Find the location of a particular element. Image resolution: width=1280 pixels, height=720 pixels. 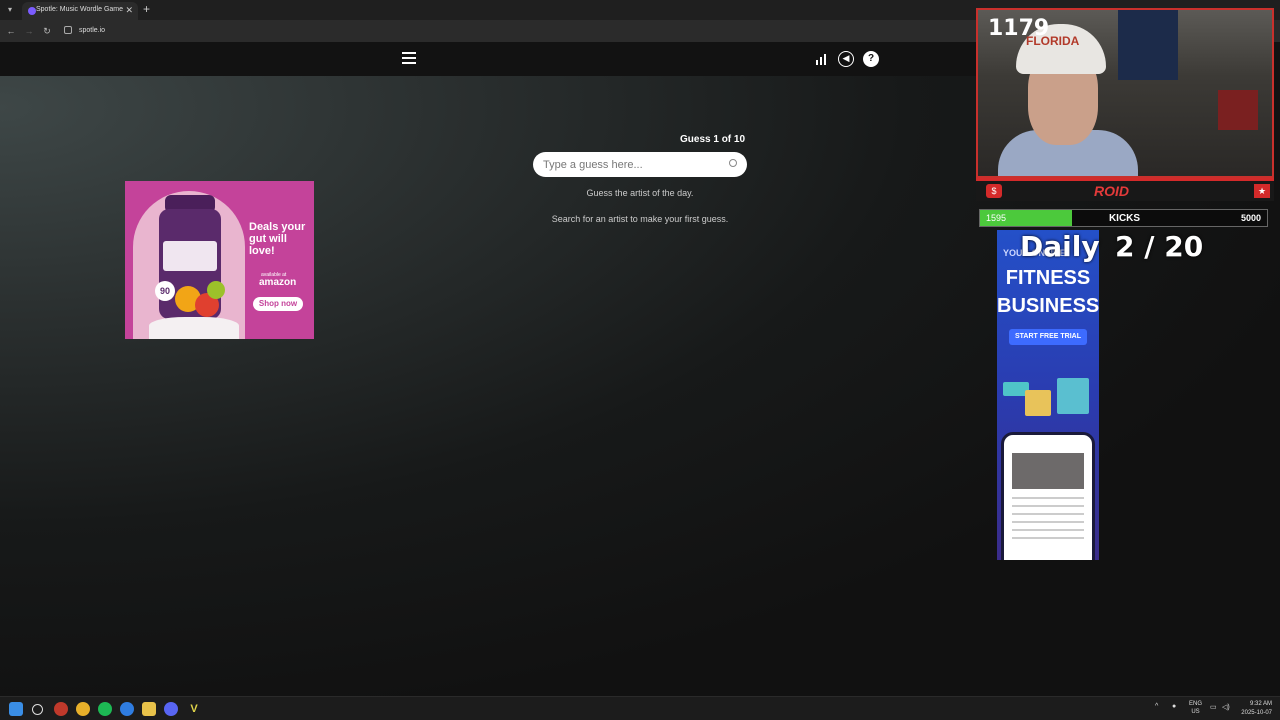

lime-fruit-icon is located at coordinates (216, 290).